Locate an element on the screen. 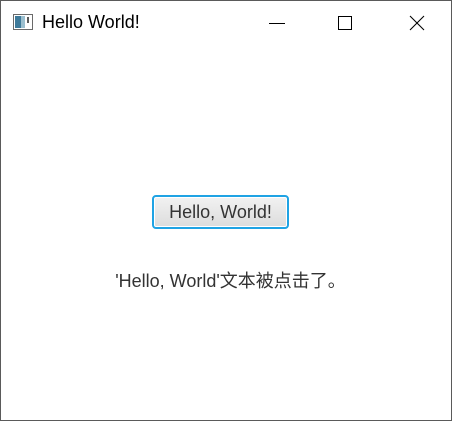  click-message-text: 'Hello, World'文本被点击了。 is located at coordinates (230, 281).